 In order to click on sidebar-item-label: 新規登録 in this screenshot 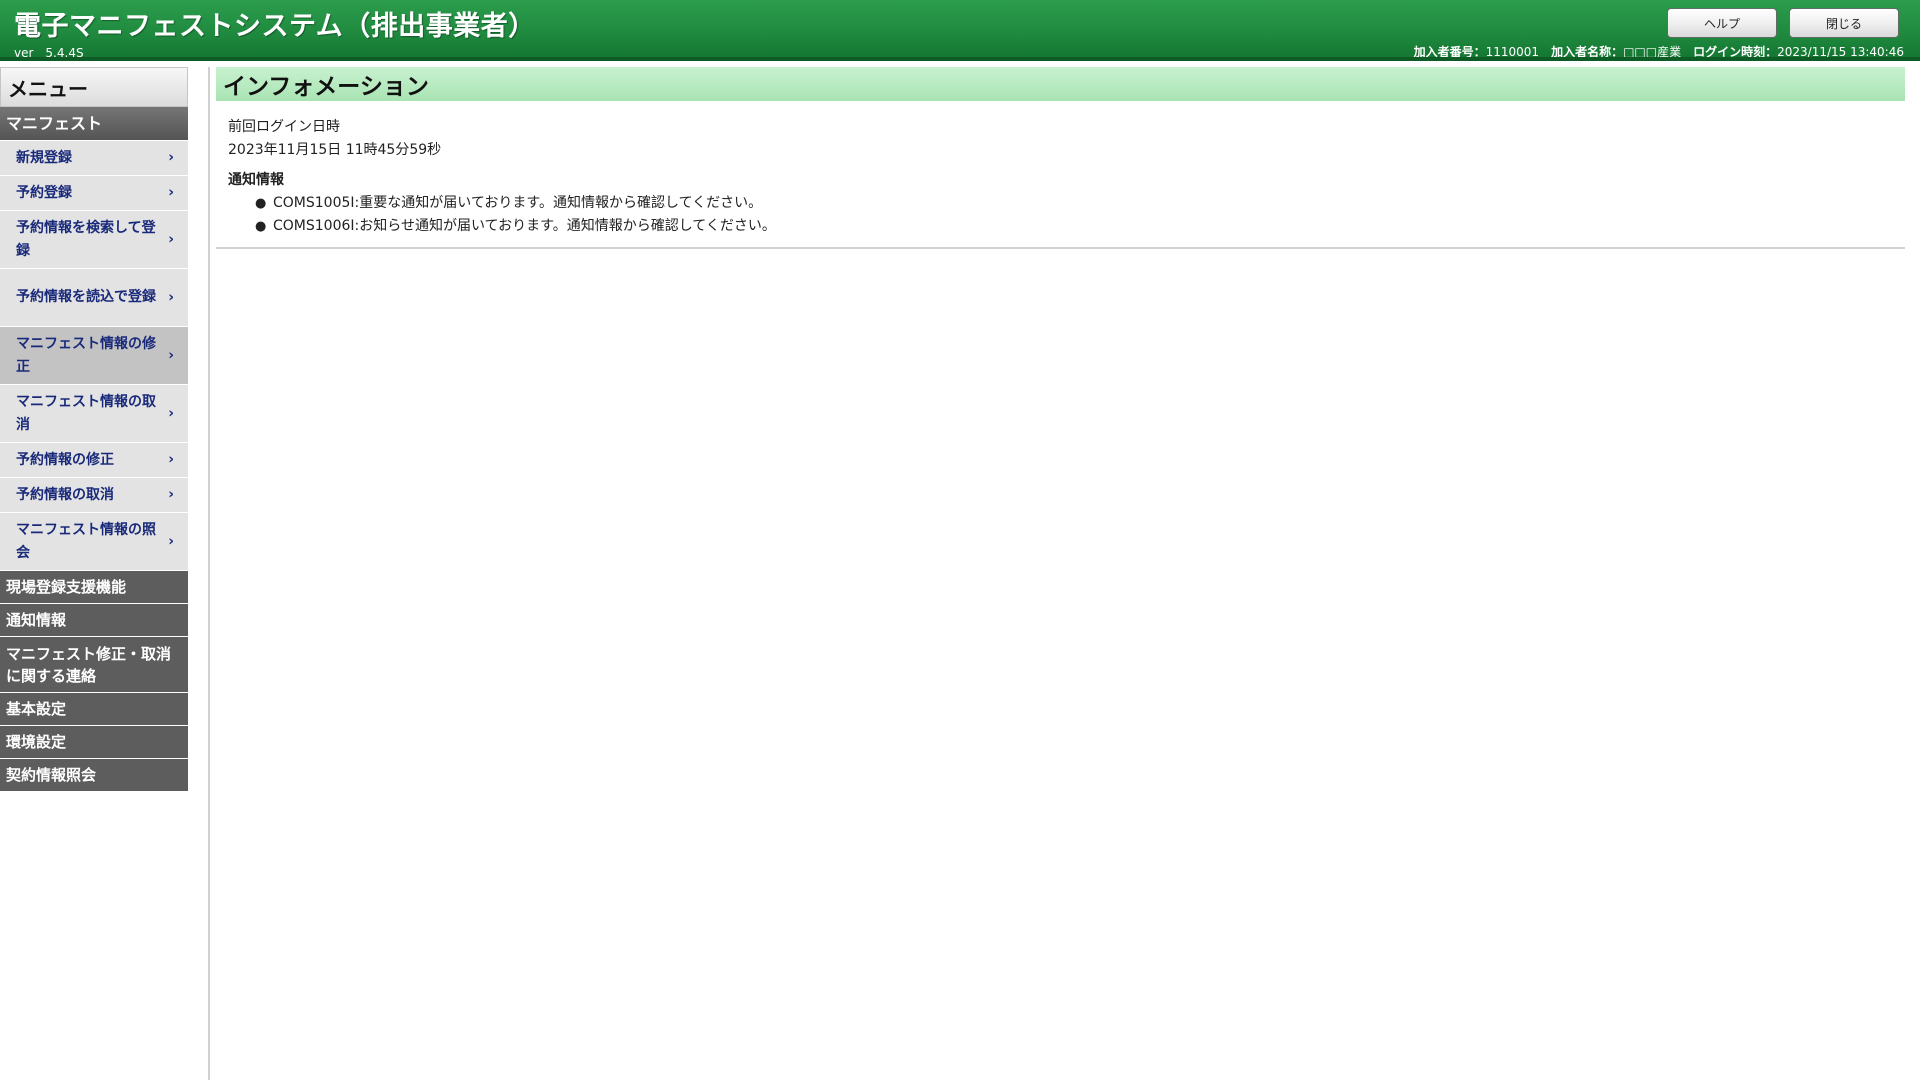, I will do `click(44, 157)`.